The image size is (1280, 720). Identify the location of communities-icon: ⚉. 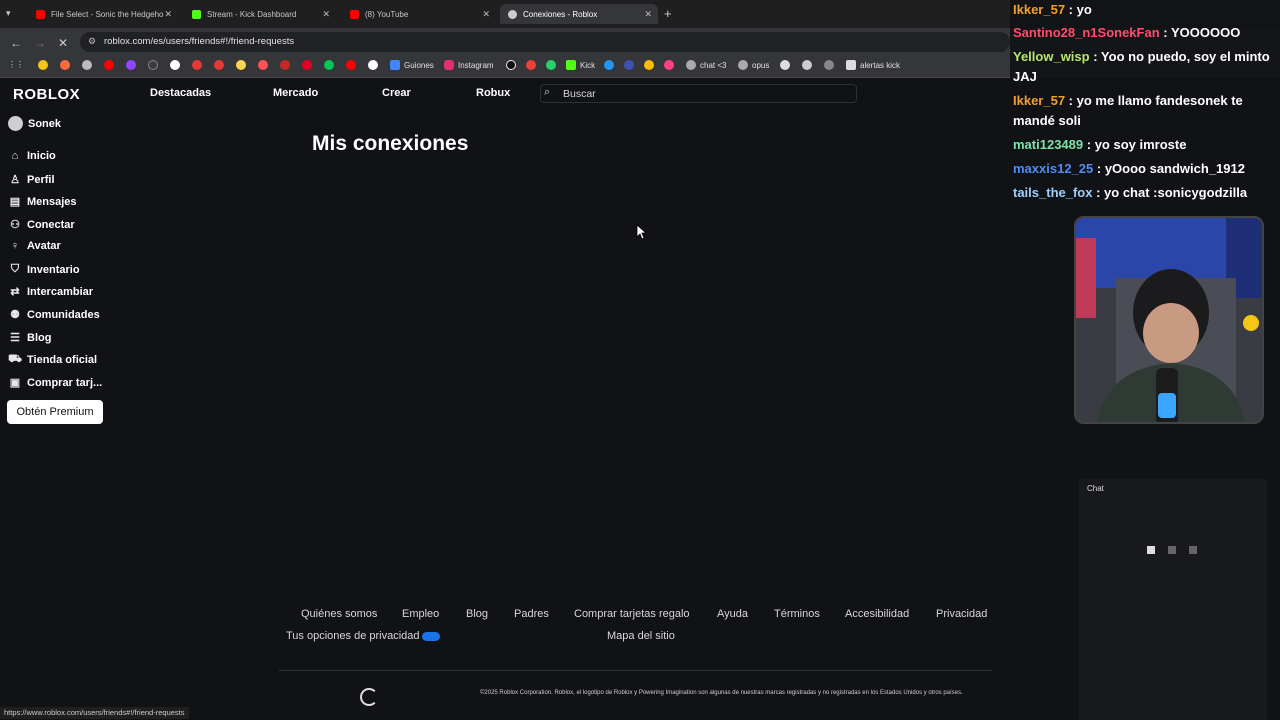
(15, 315).